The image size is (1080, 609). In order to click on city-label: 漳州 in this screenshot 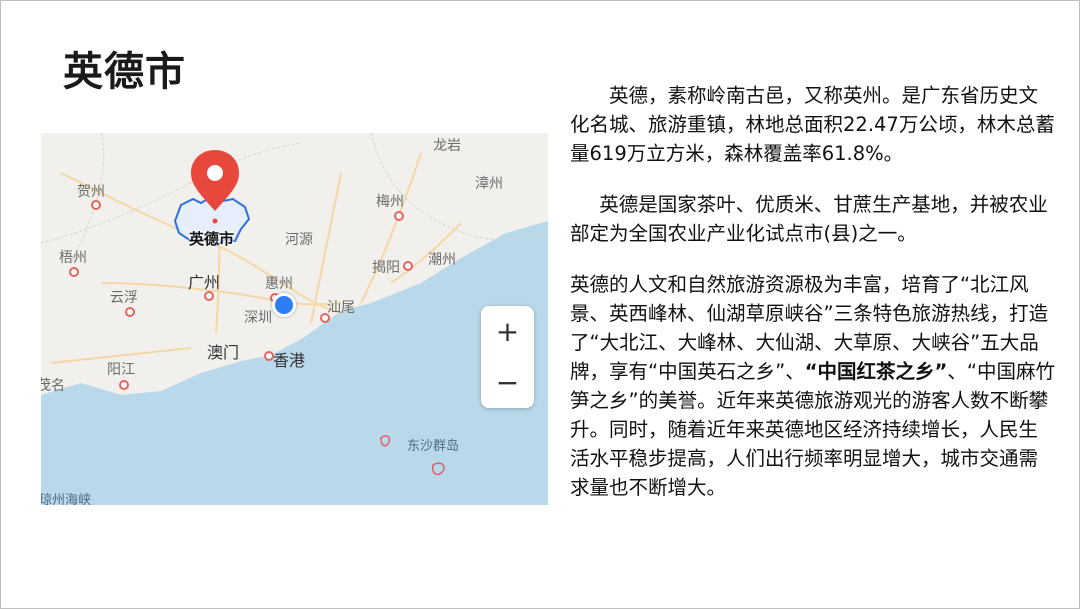, I will do `click(489, 184)`.